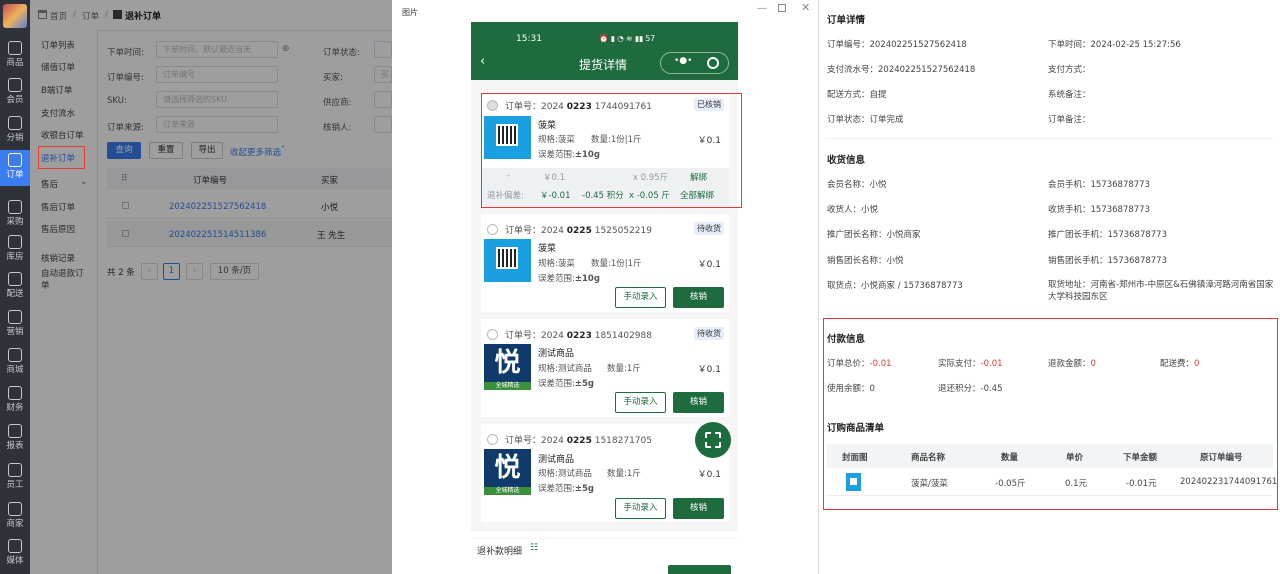 Image resolution: width=1280 pixels, height=574 pixels. What do you see at coordinates (895, 286) in the screenshot?
I see `pickup-point-field: 取货点：小悦商家 / 15736878773` at bounding box center [895, 286].